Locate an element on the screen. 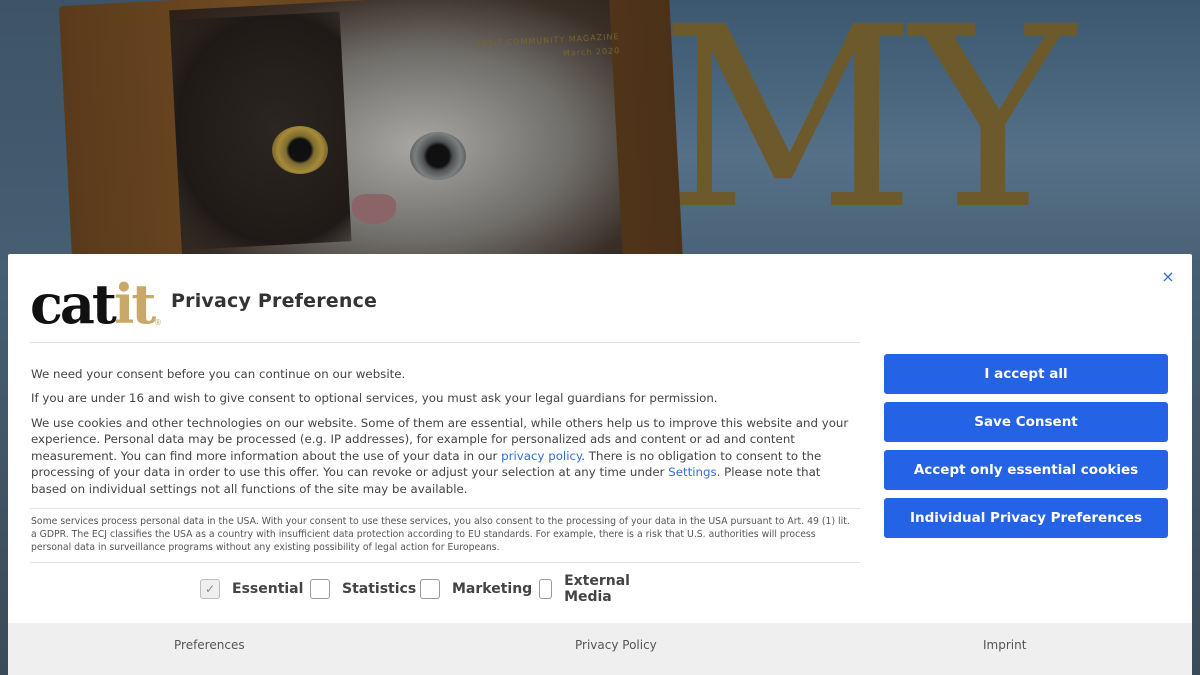 This screenshot has height=675, width=1200. checkbox-essential-box: ✓ is located at coordinates (210, 589).